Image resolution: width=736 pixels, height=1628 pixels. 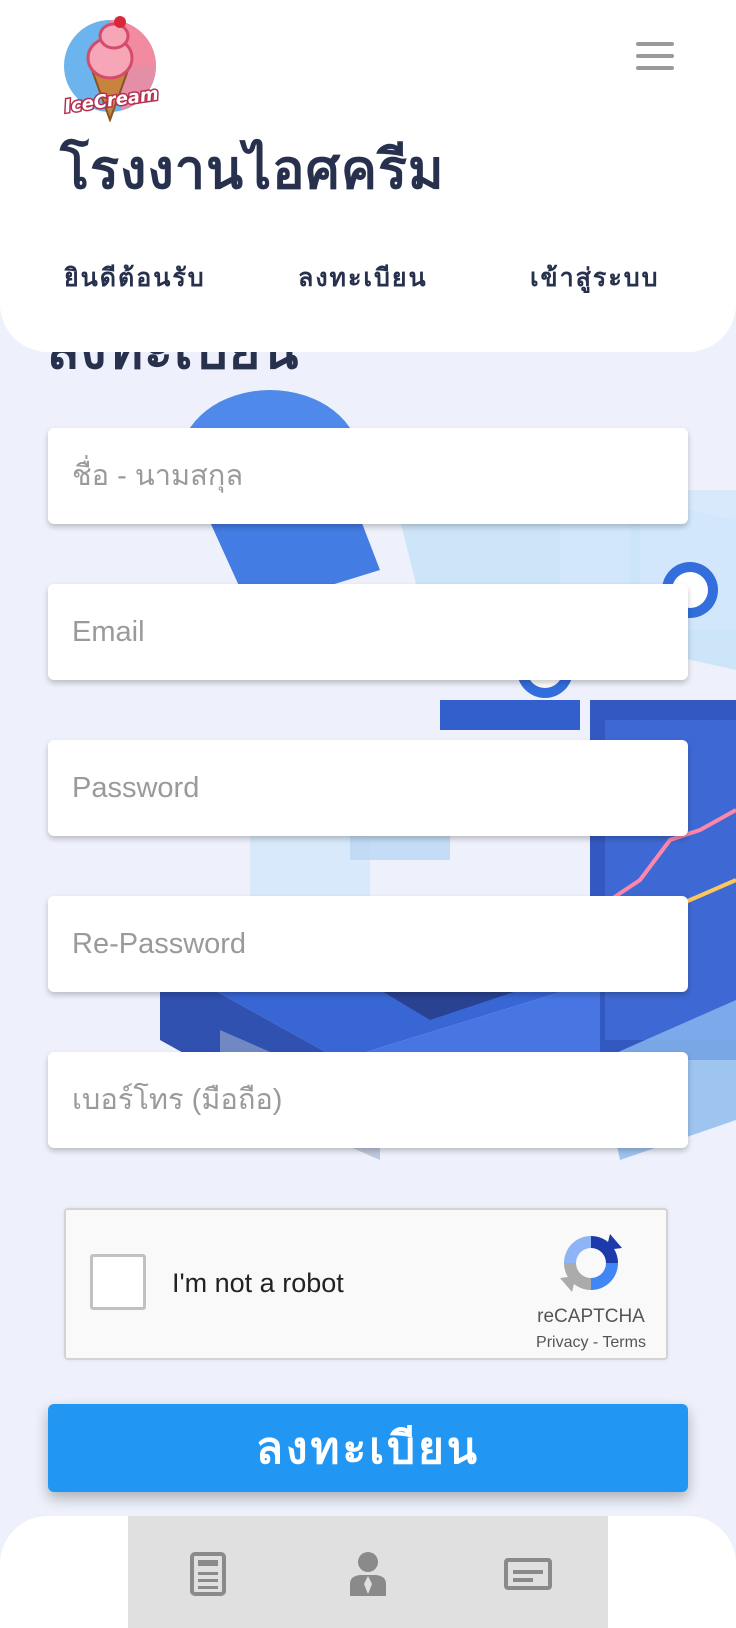 I want to click on recaptcha-brand: reCAPTCHA, so click(x=591, y=1316).